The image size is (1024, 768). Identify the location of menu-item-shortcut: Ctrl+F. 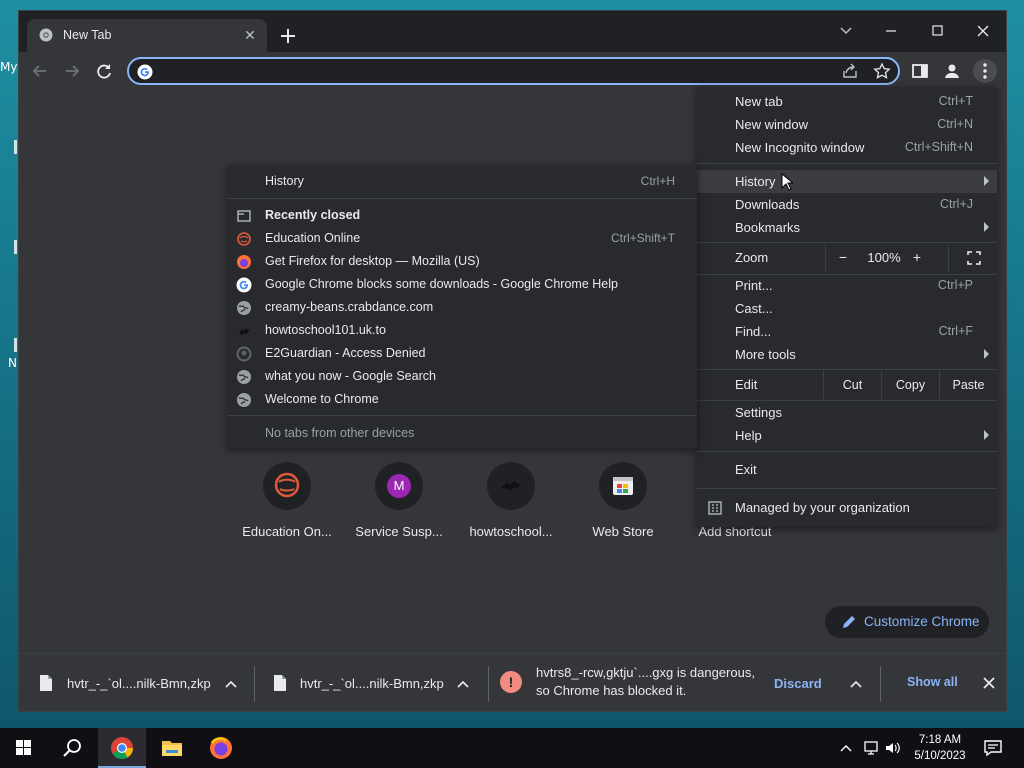
(955, 331).